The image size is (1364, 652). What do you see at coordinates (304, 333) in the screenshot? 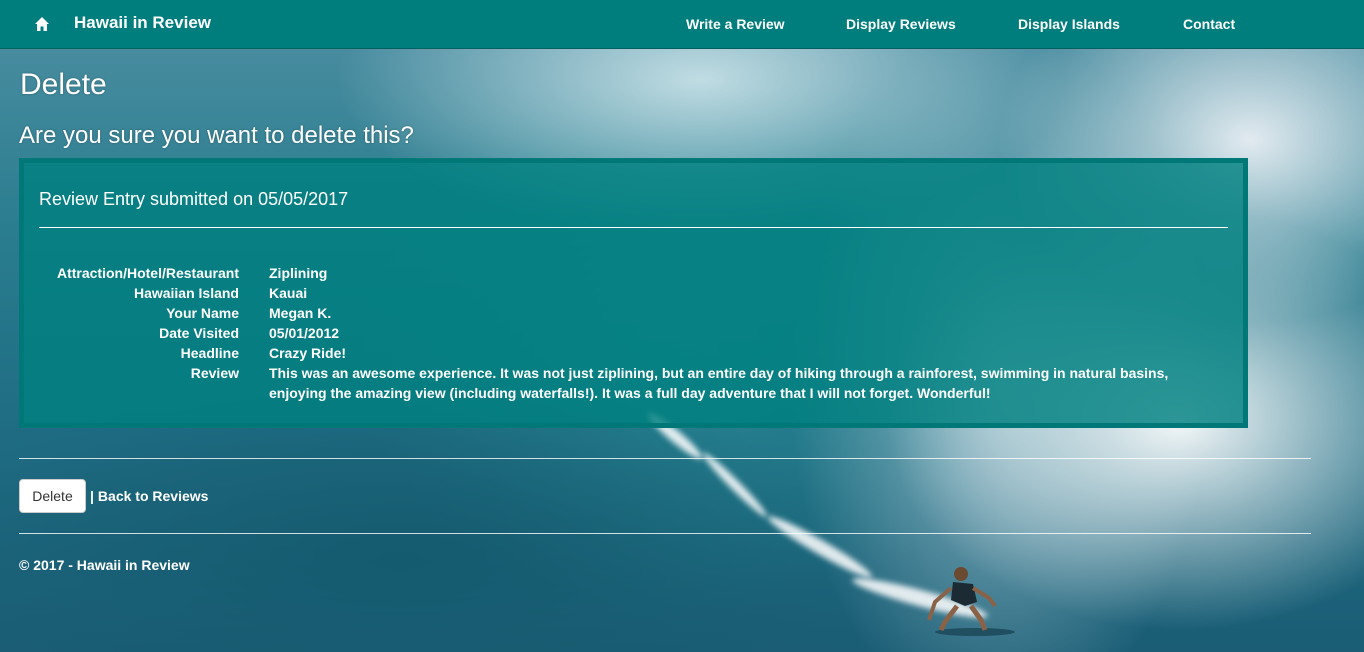
I see `detail-value: 05/01/2012` at bounding box center [304, 333].